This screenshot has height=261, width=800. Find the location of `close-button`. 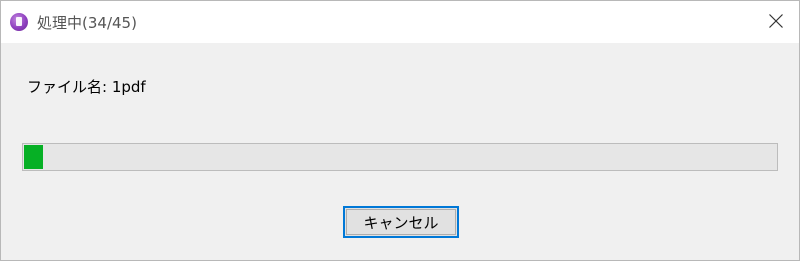

close-button is located at coordinates (776, 22).